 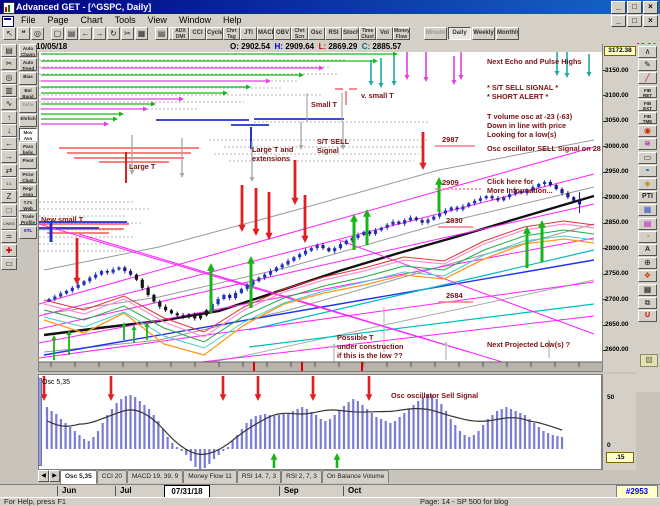 What do you see at coordinates (28, 92) in the screenshot?
I see `study-button-bol-band: Bol Band` at bounding box center [28, 92].